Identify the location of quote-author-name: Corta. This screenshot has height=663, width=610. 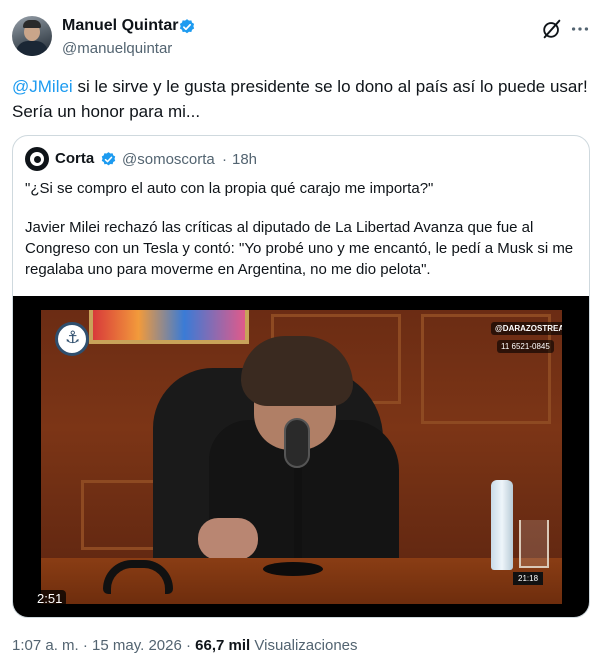
(74, 158).